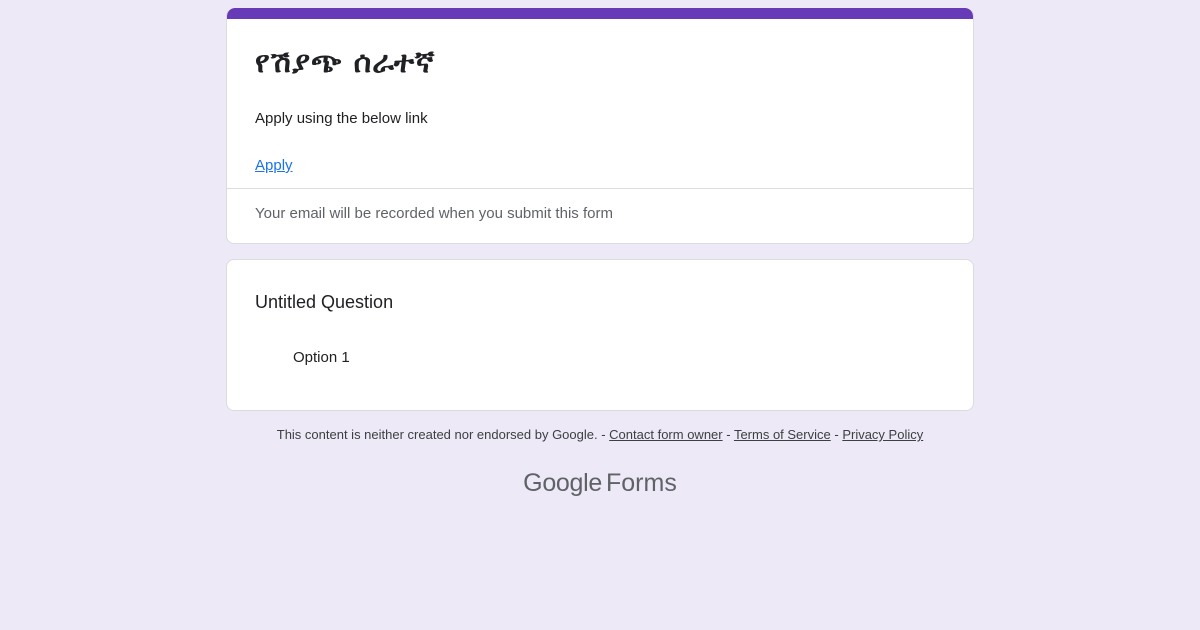 The height and width of the screenshot is (630, 1200). I want to click on google-wordmark: Google, so click(562, 483).